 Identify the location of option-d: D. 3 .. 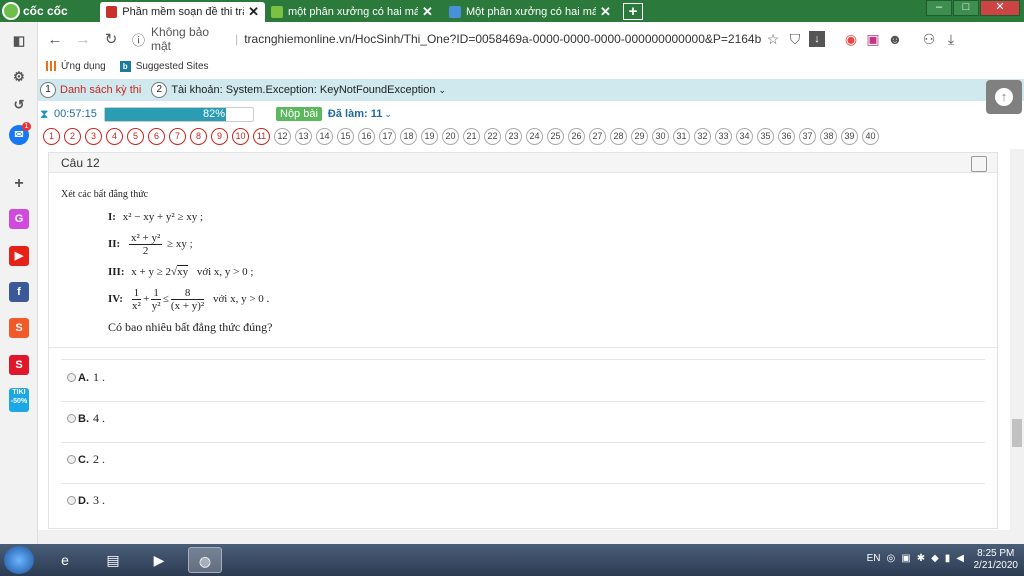
(86, 500).